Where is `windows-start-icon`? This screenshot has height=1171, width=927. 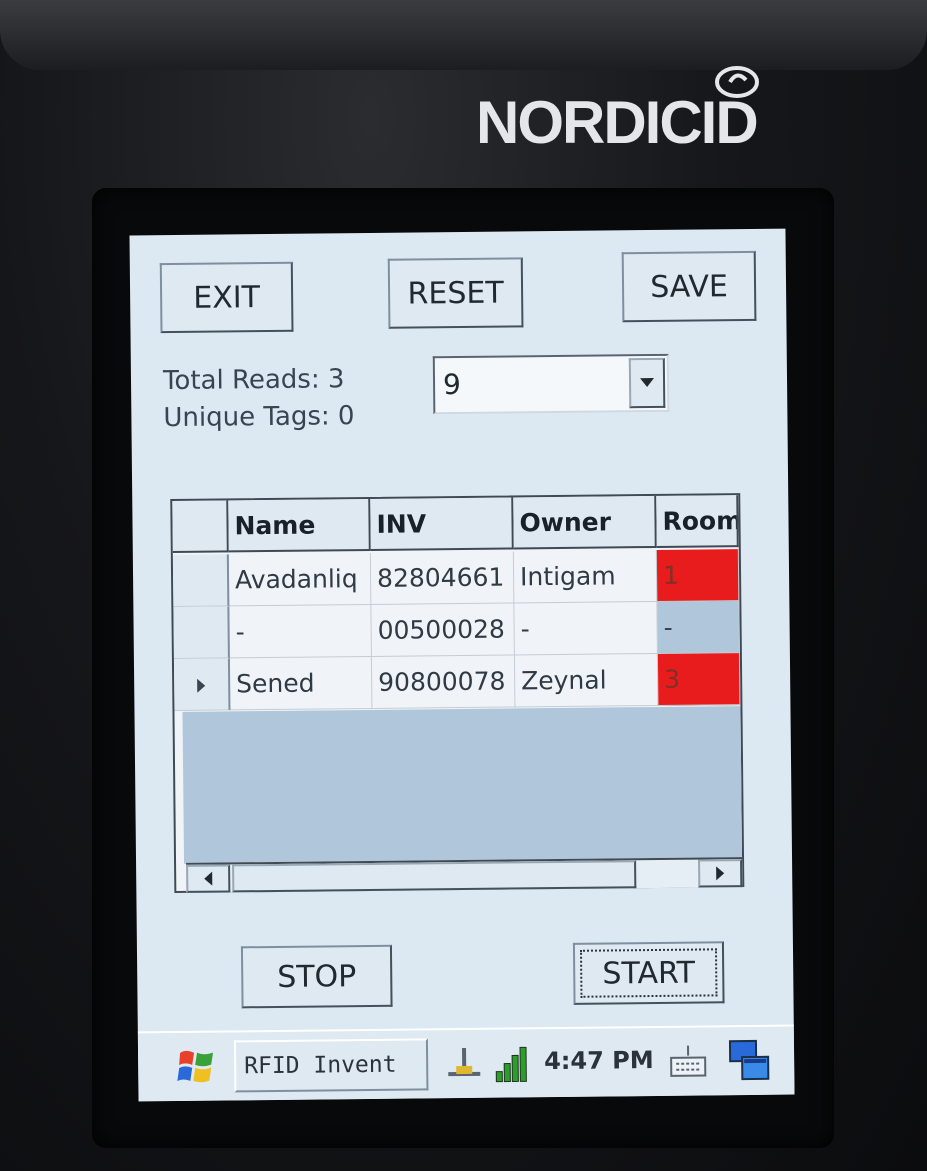 windows-start-icon is located at coordinates (196, 1067).